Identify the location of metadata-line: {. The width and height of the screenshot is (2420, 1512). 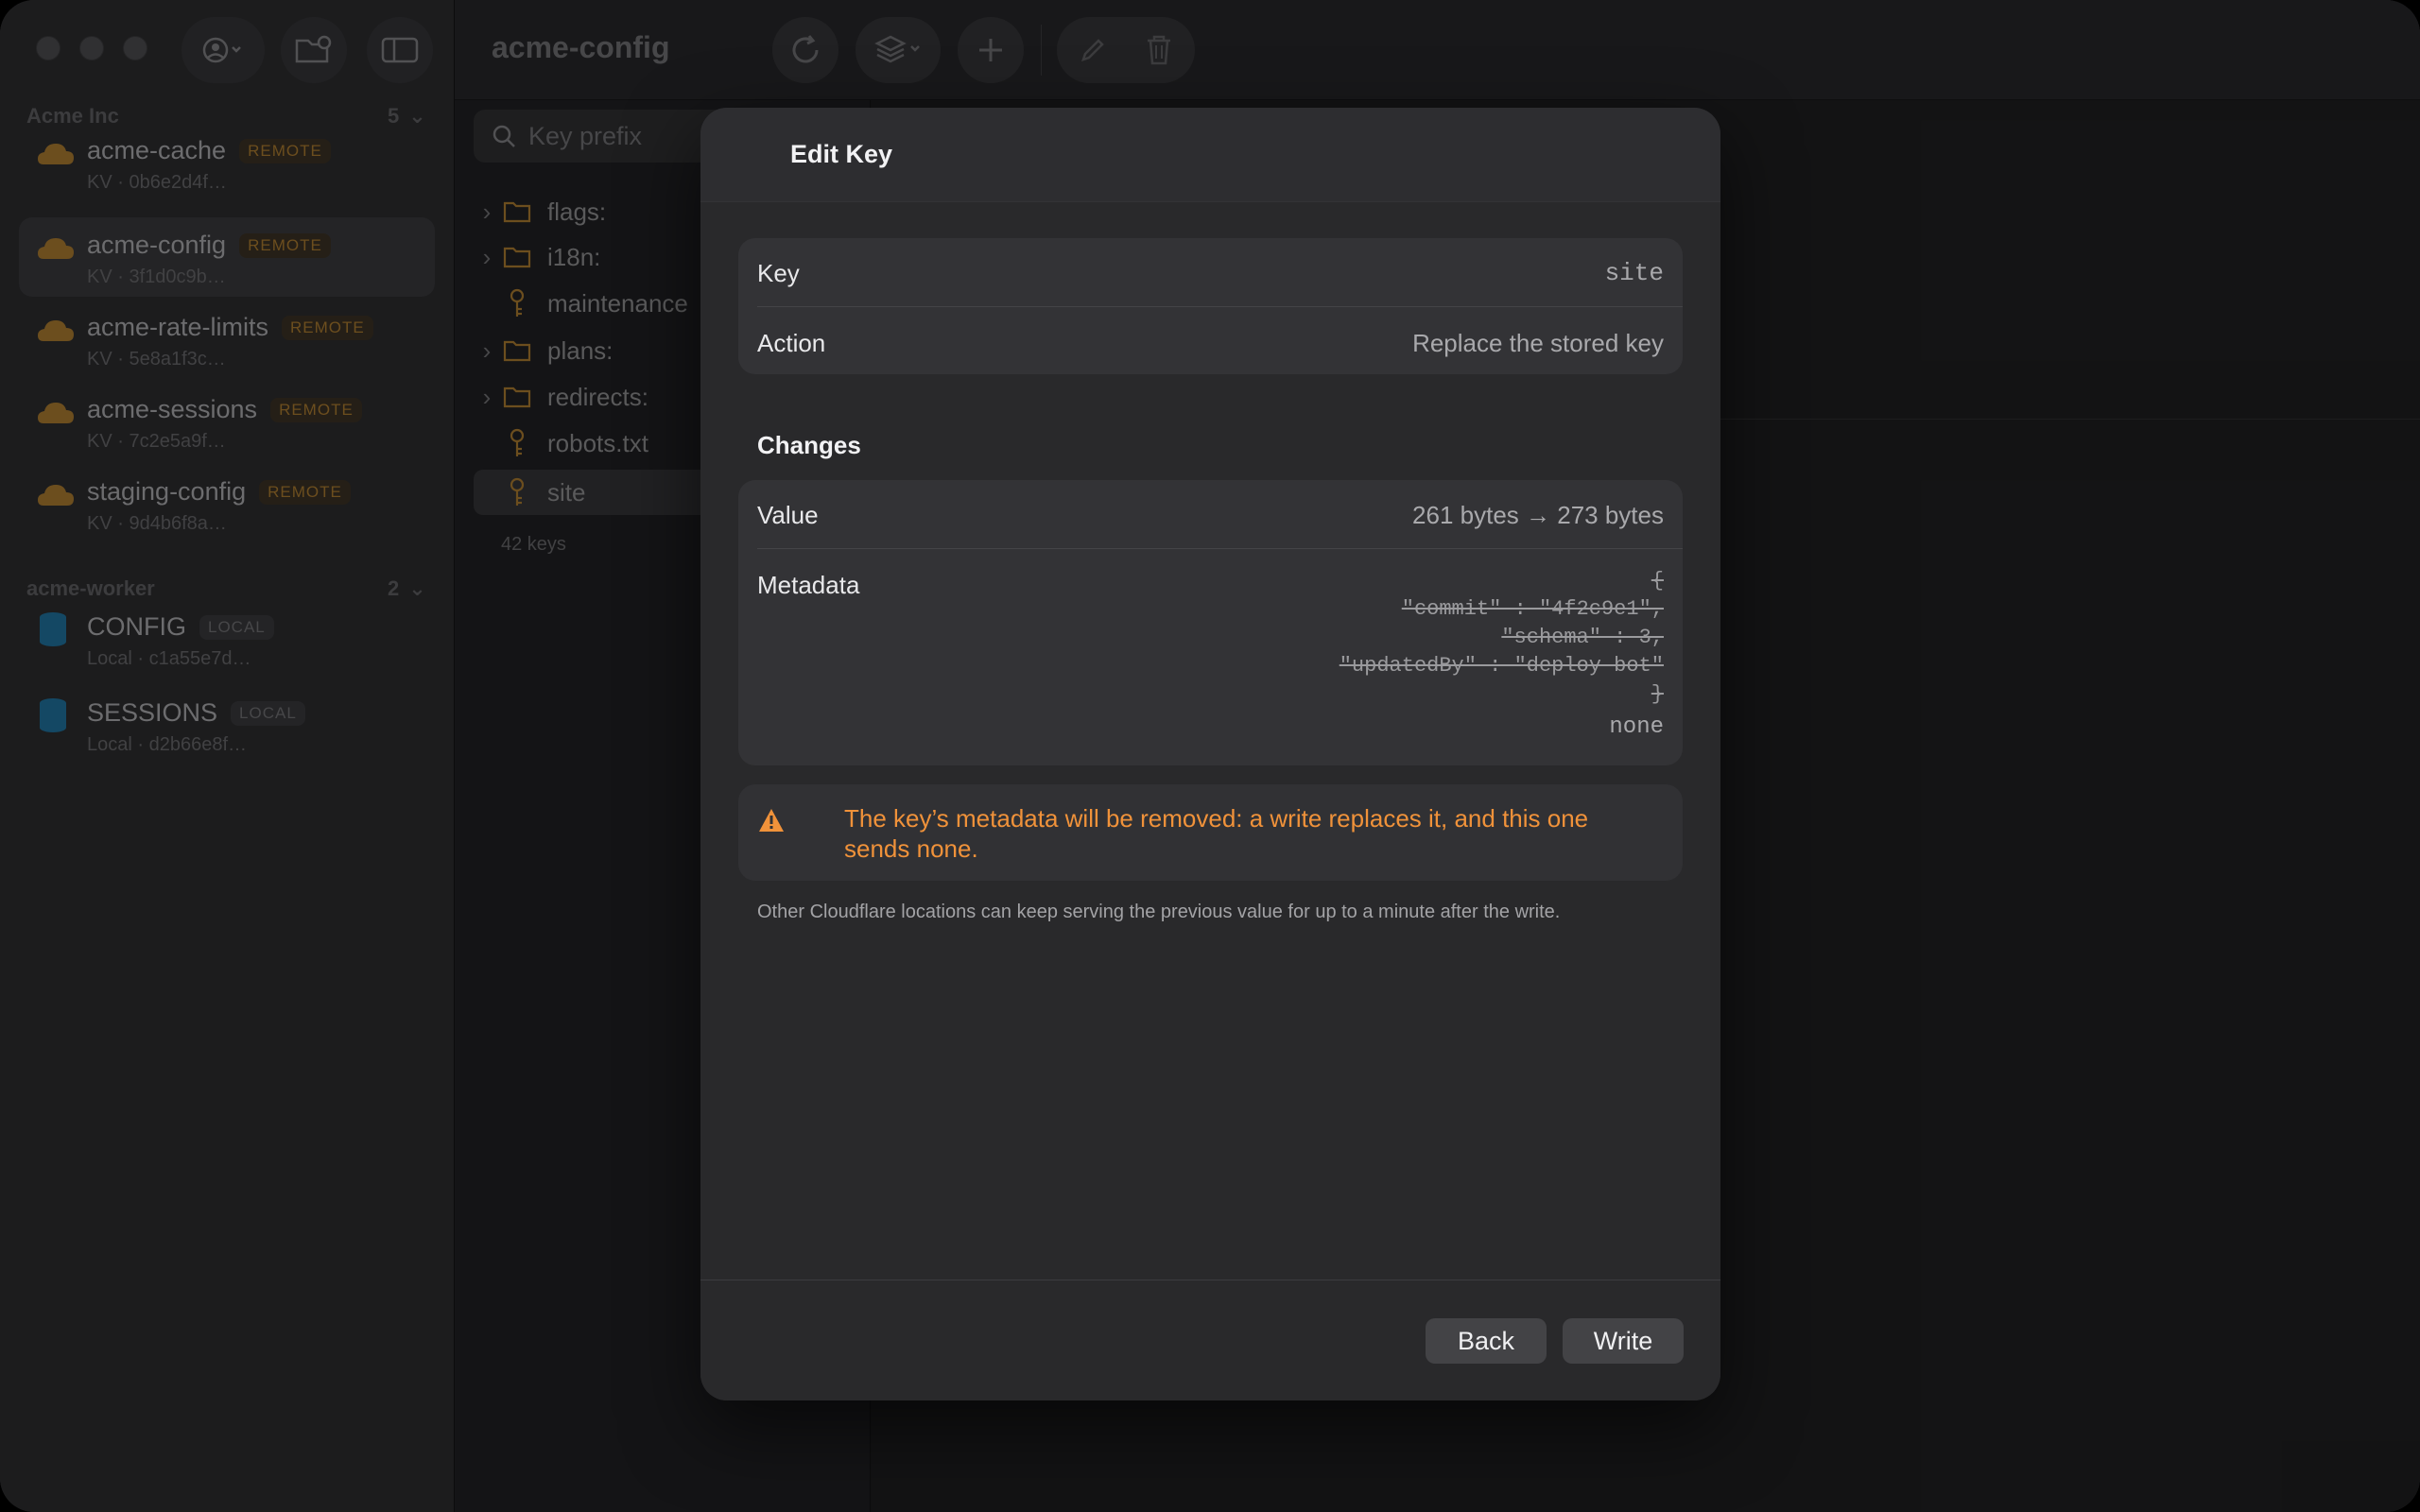
(1658, 581).